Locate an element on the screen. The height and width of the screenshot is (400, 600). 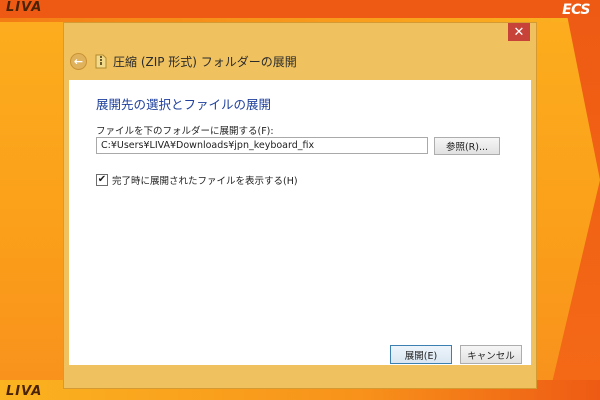
ecs-logo: ECS is located at coordinates (576, 10).